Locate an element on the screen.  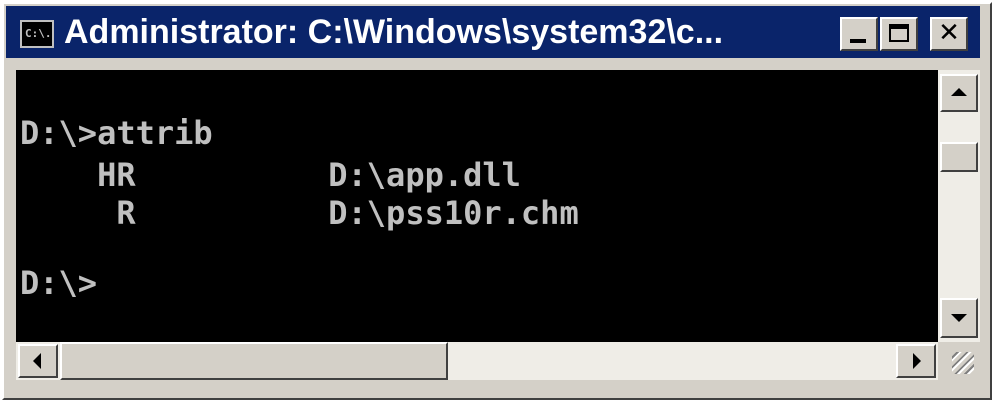
vertical-scroll-thumb is located at coordinates (959, 157).